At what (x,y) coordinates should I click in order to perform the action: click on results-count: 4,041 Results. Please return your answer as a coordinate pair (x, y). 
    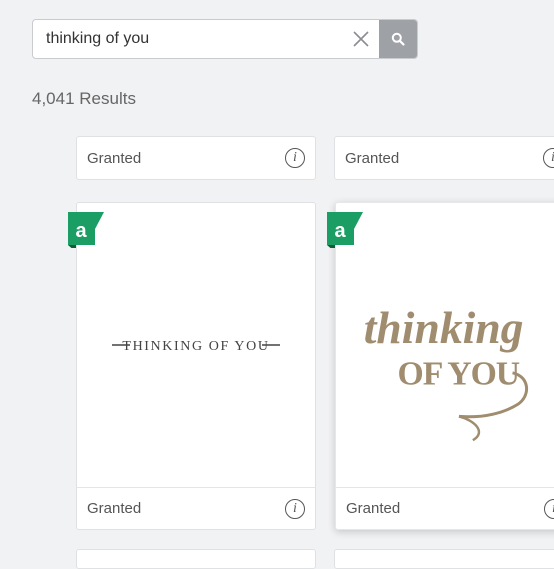
    Looking at the image, I should click on (84, 98).